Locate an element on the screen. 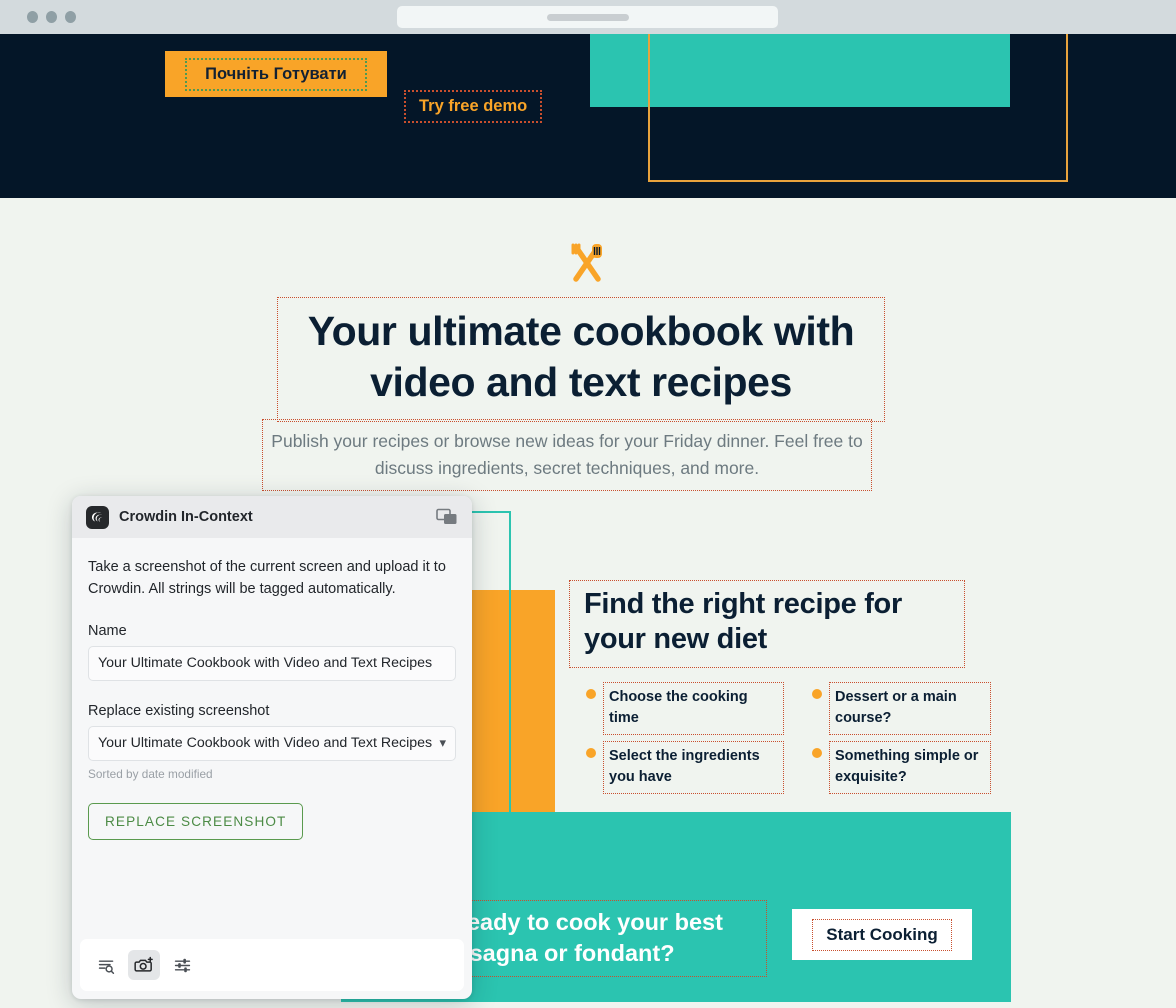 The height and width of the screenshot is (1008, 1176). hero-secondary-button-label: Try free demo is located at coordinates (473, 106).